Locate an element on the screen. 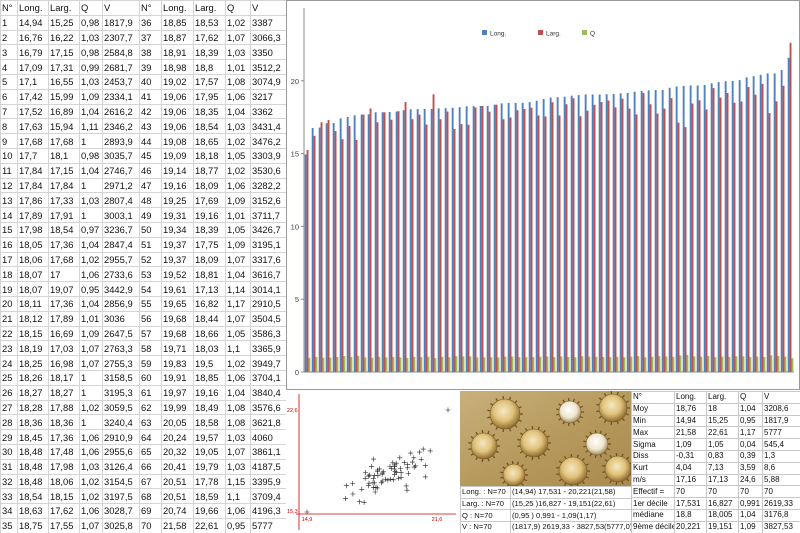 Image resolution: width=800 pixels, height=533 pixels. sheet-cell: 45 is located at coordinates (150, 155).